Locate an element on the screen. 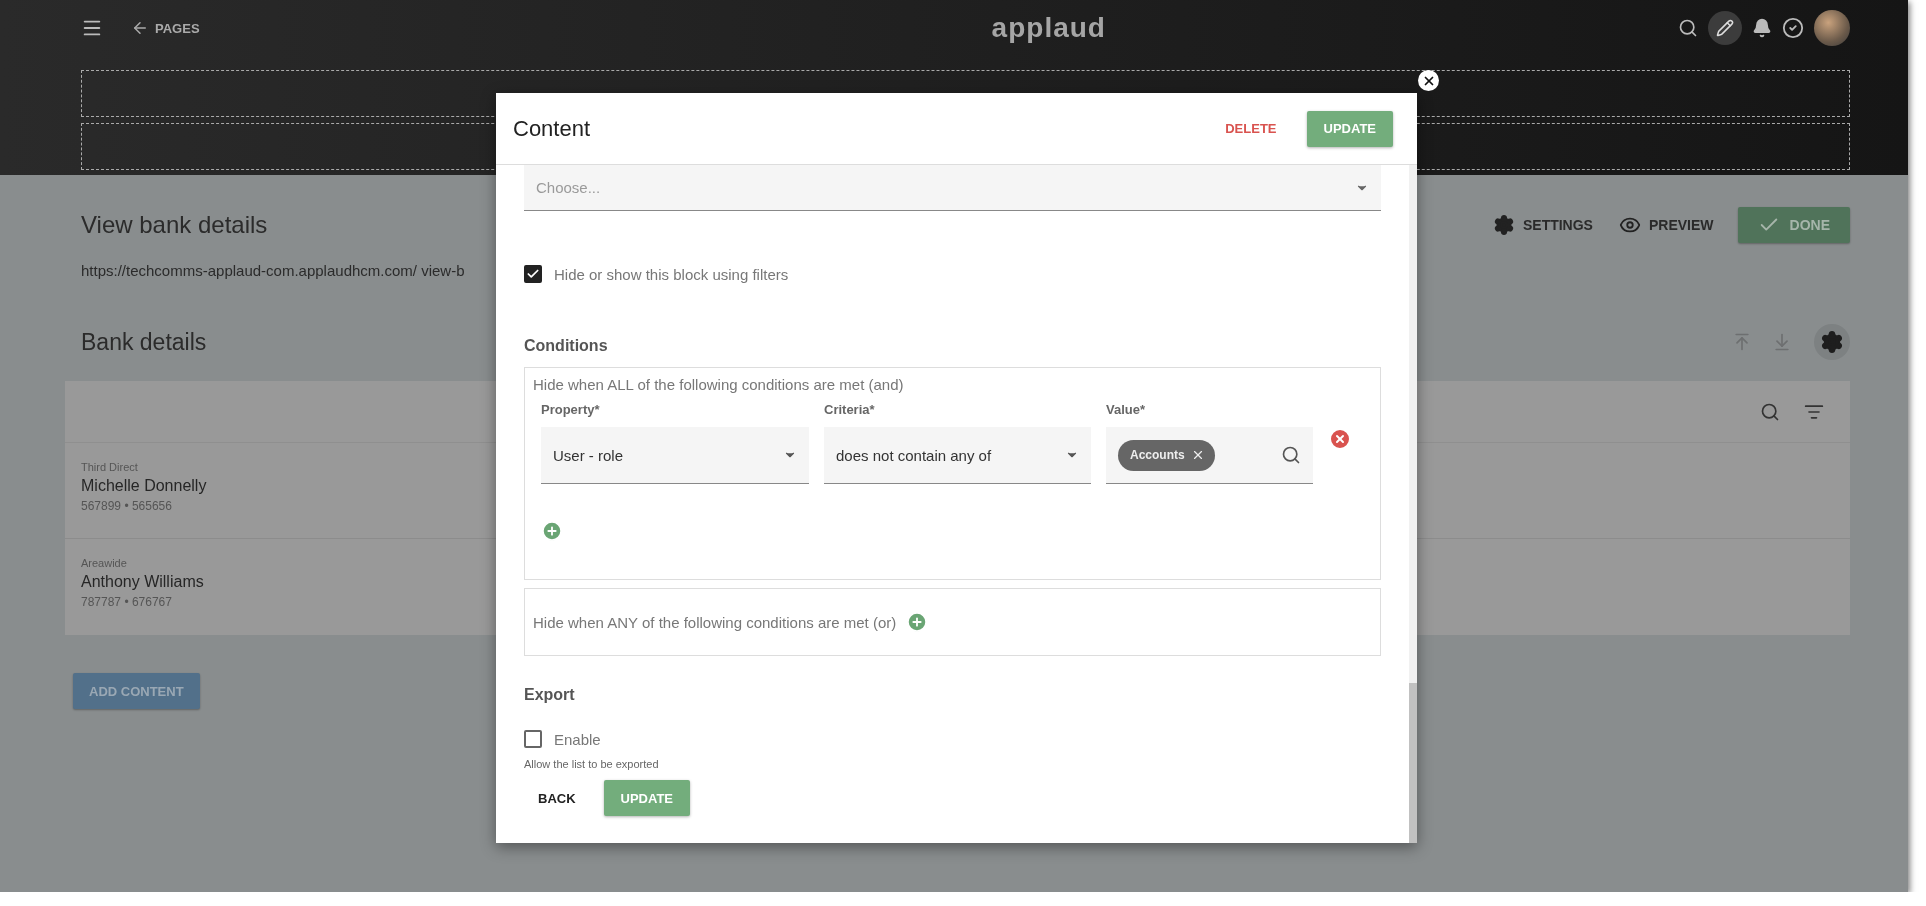 This screenshot has height=906, width=1926. account-holder: Michelle Donnelly is located at coordinates (144, 486).